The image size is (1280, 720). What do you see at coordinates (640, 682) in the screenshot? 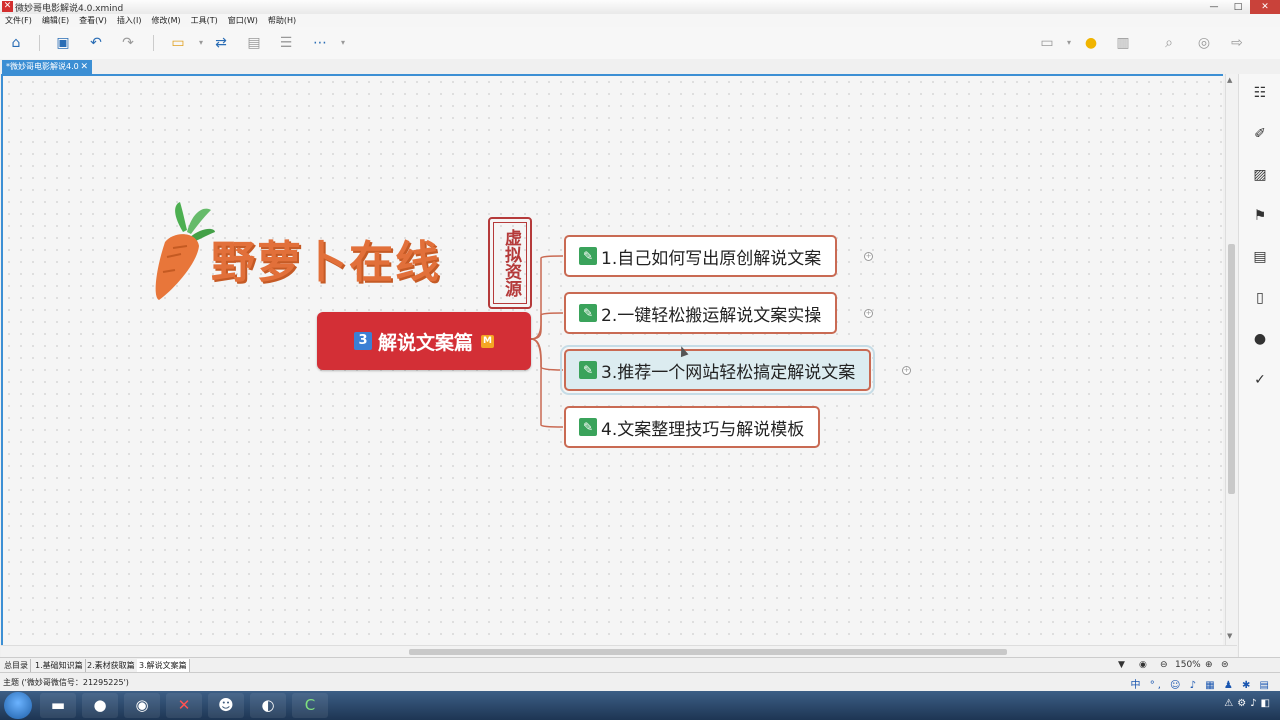
I see `status-bar: 主题 ('微妙哥微信号：21295225') 中 °, ☺ ♪ ▦ ♟ ✱ ▤` at bounding box center [640, 682].